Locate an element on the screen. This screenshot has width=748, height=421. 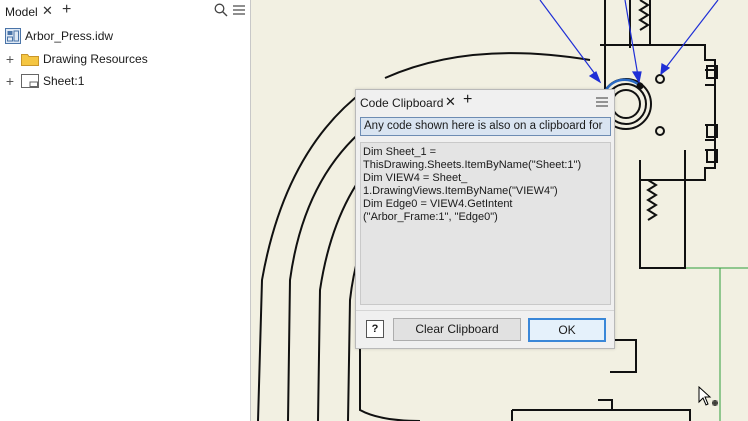
divider is located at coordinates (485, 310).